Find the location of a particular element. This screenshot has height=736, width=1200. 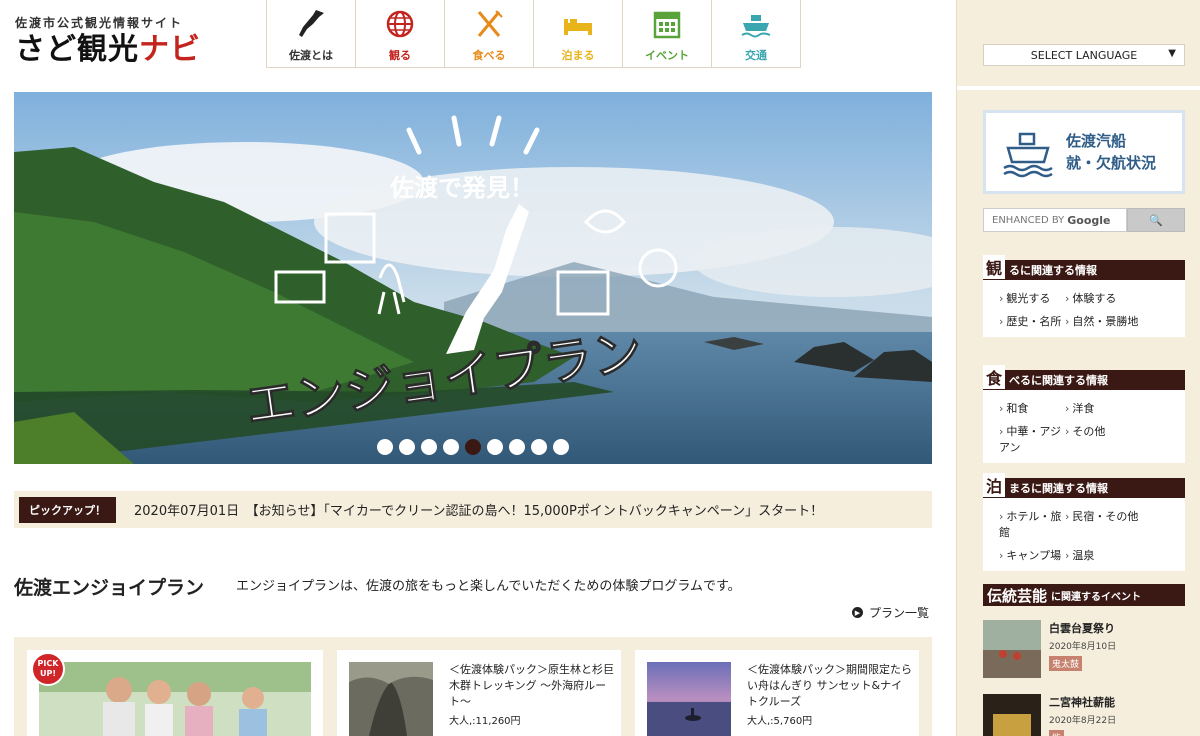

slider-dots is located at coordinates (473, 447).